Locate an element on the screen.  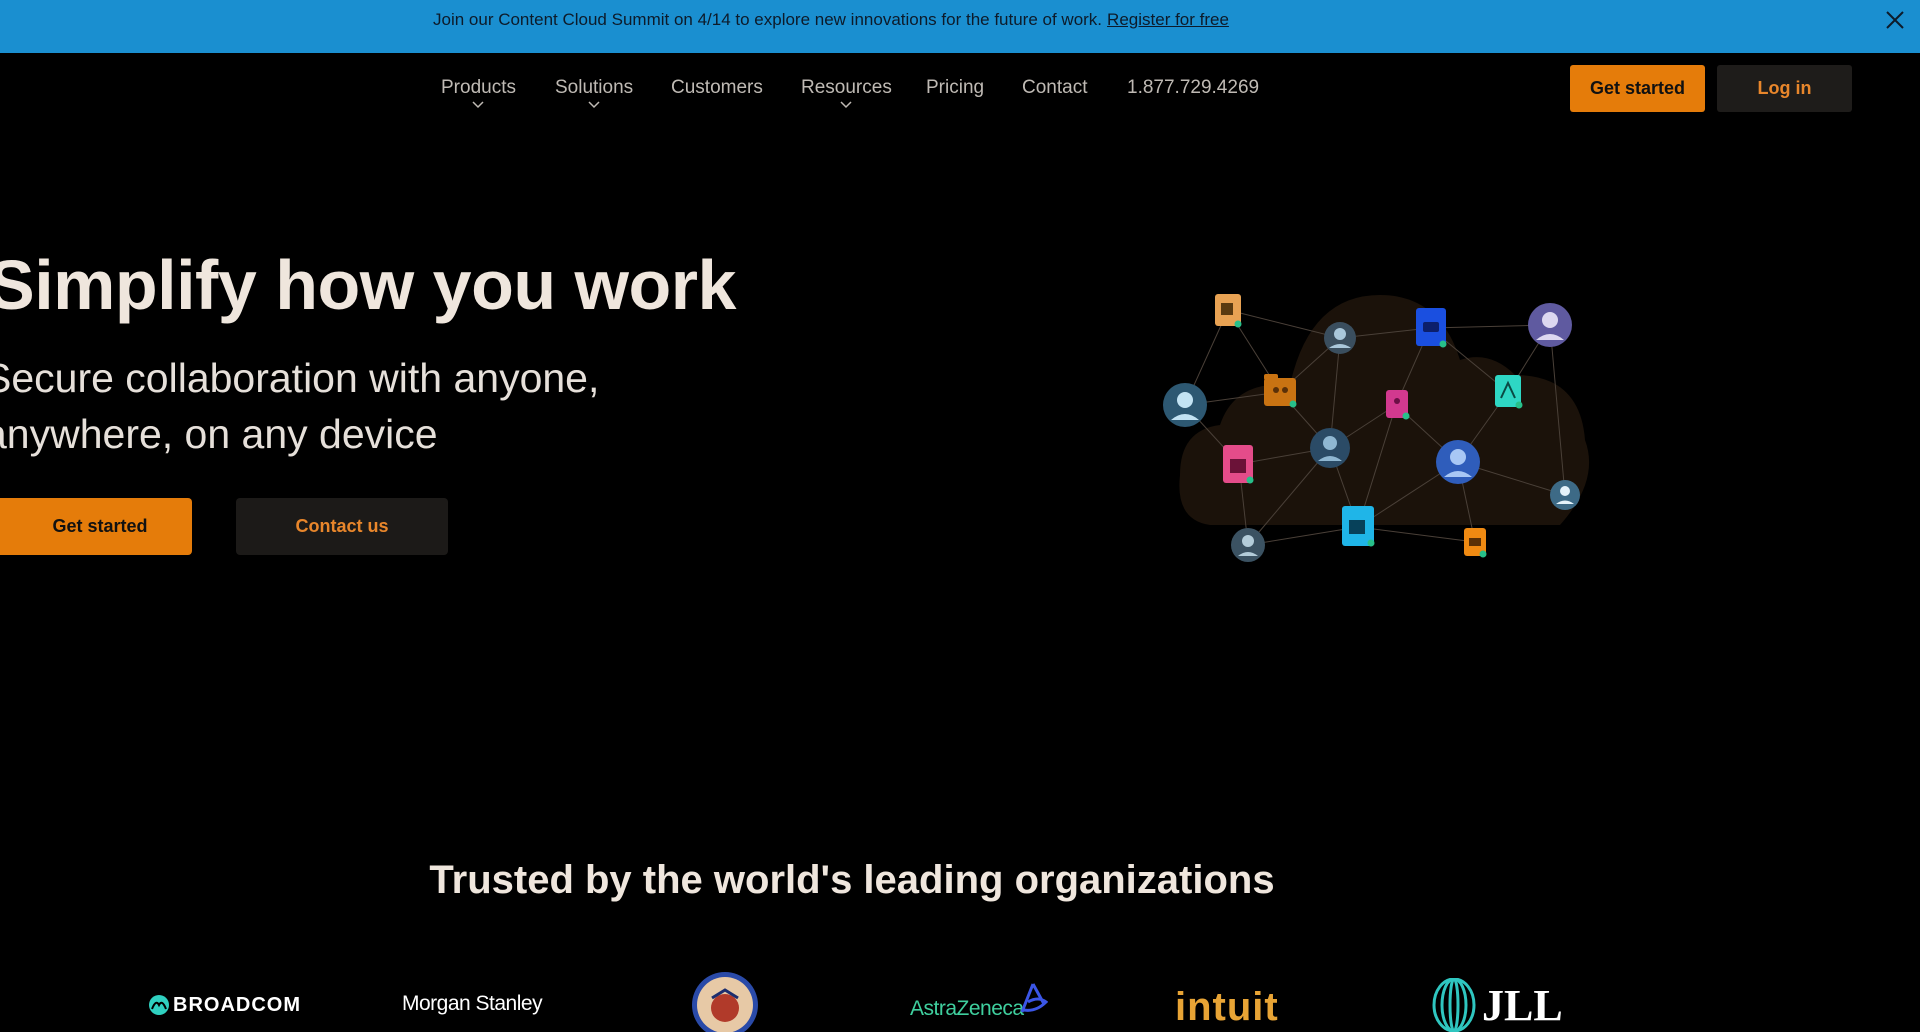
broadcom-logo: BROADCOM is located at coordinates (224, 1012).